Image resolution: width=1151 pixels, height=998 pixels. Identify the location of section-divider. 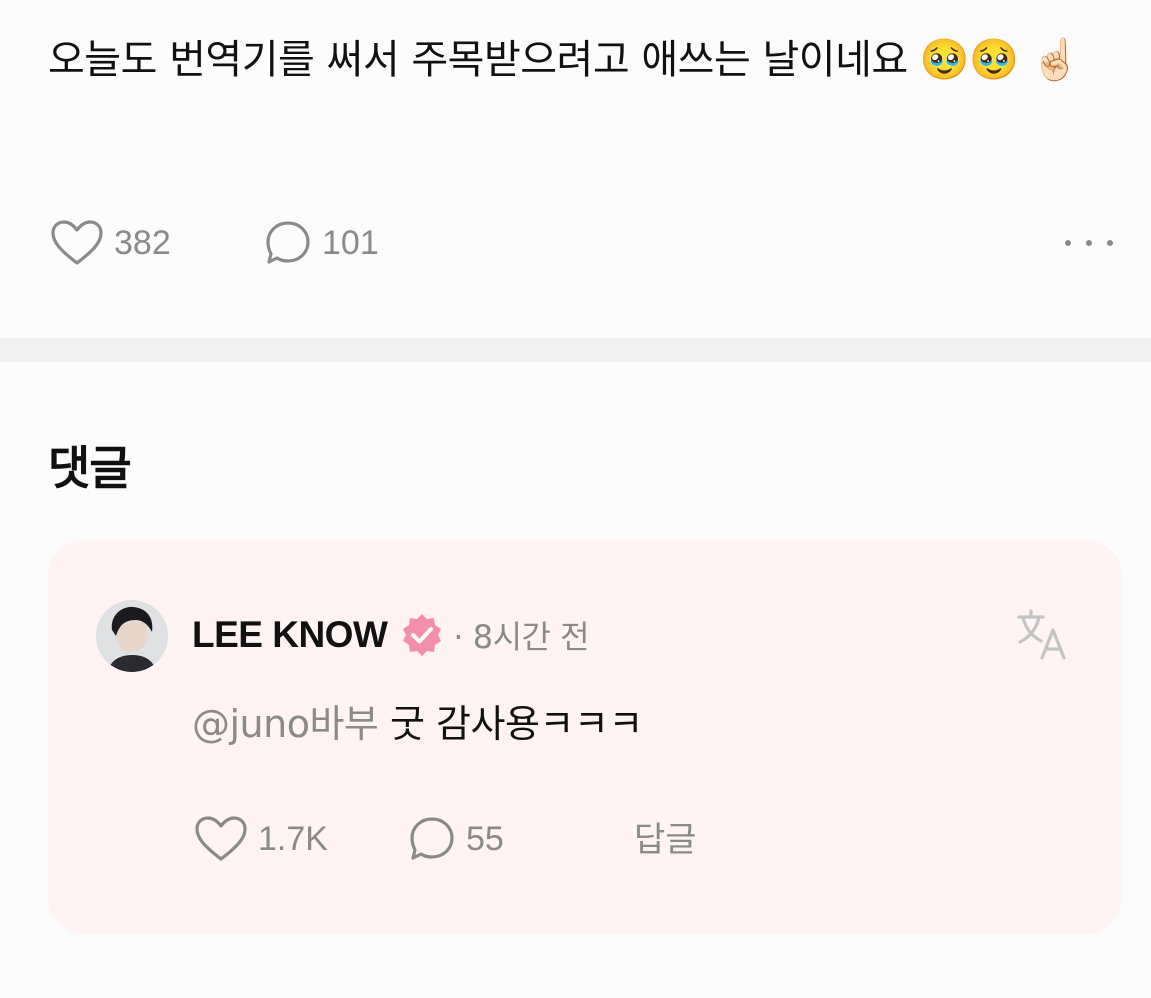
(575, 350).